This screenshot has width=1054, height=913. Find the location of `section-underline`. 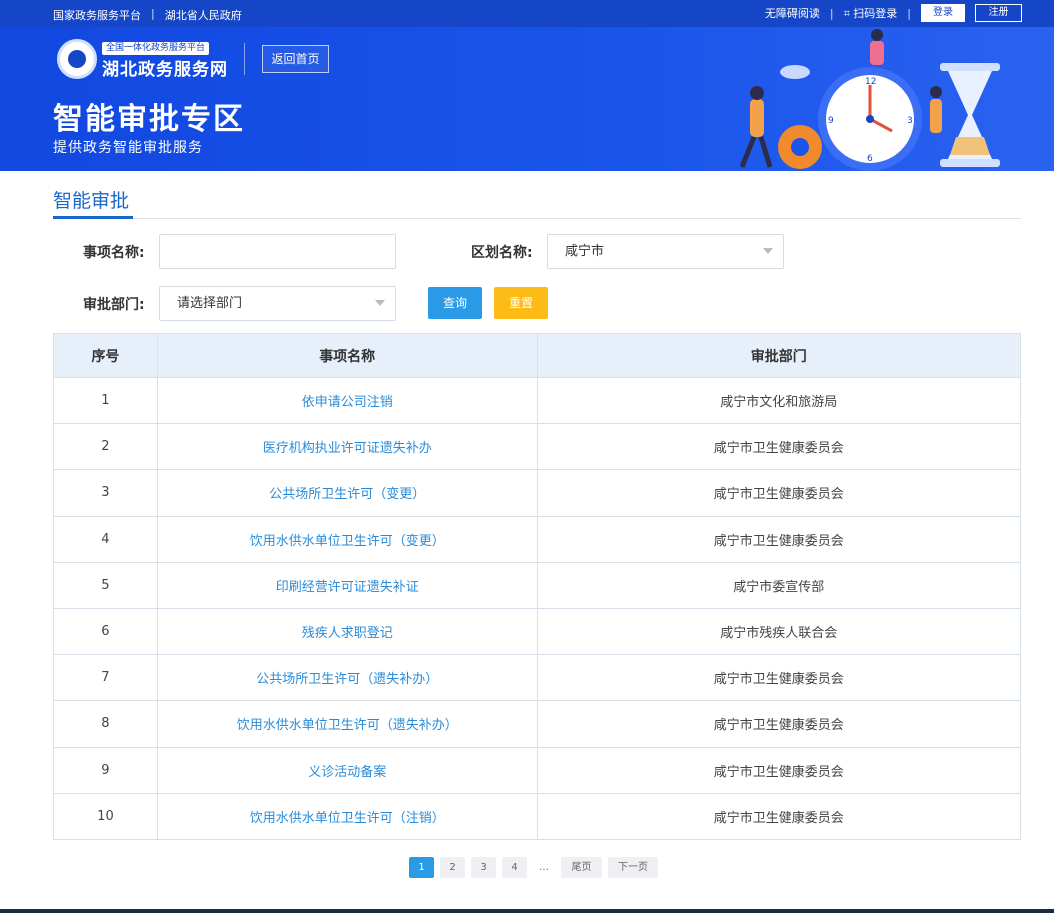

section-underline is located at coordinates (93, 217).